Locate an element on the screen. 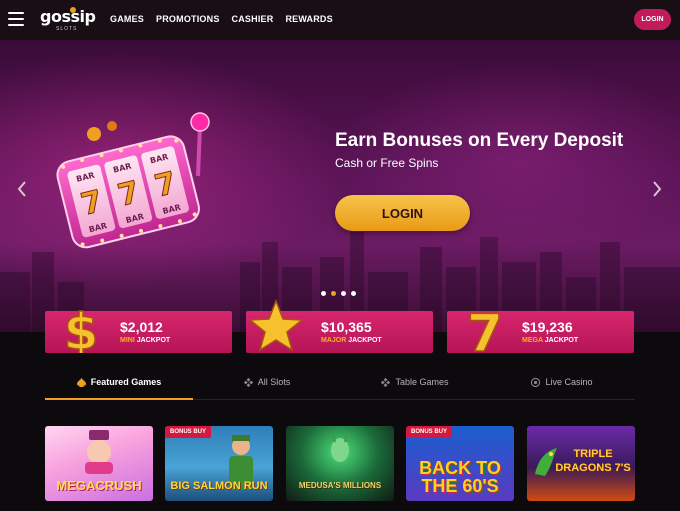 This screenshot has height=511, width=680. nav-games: GAMES is located at coordinates (127, 19).